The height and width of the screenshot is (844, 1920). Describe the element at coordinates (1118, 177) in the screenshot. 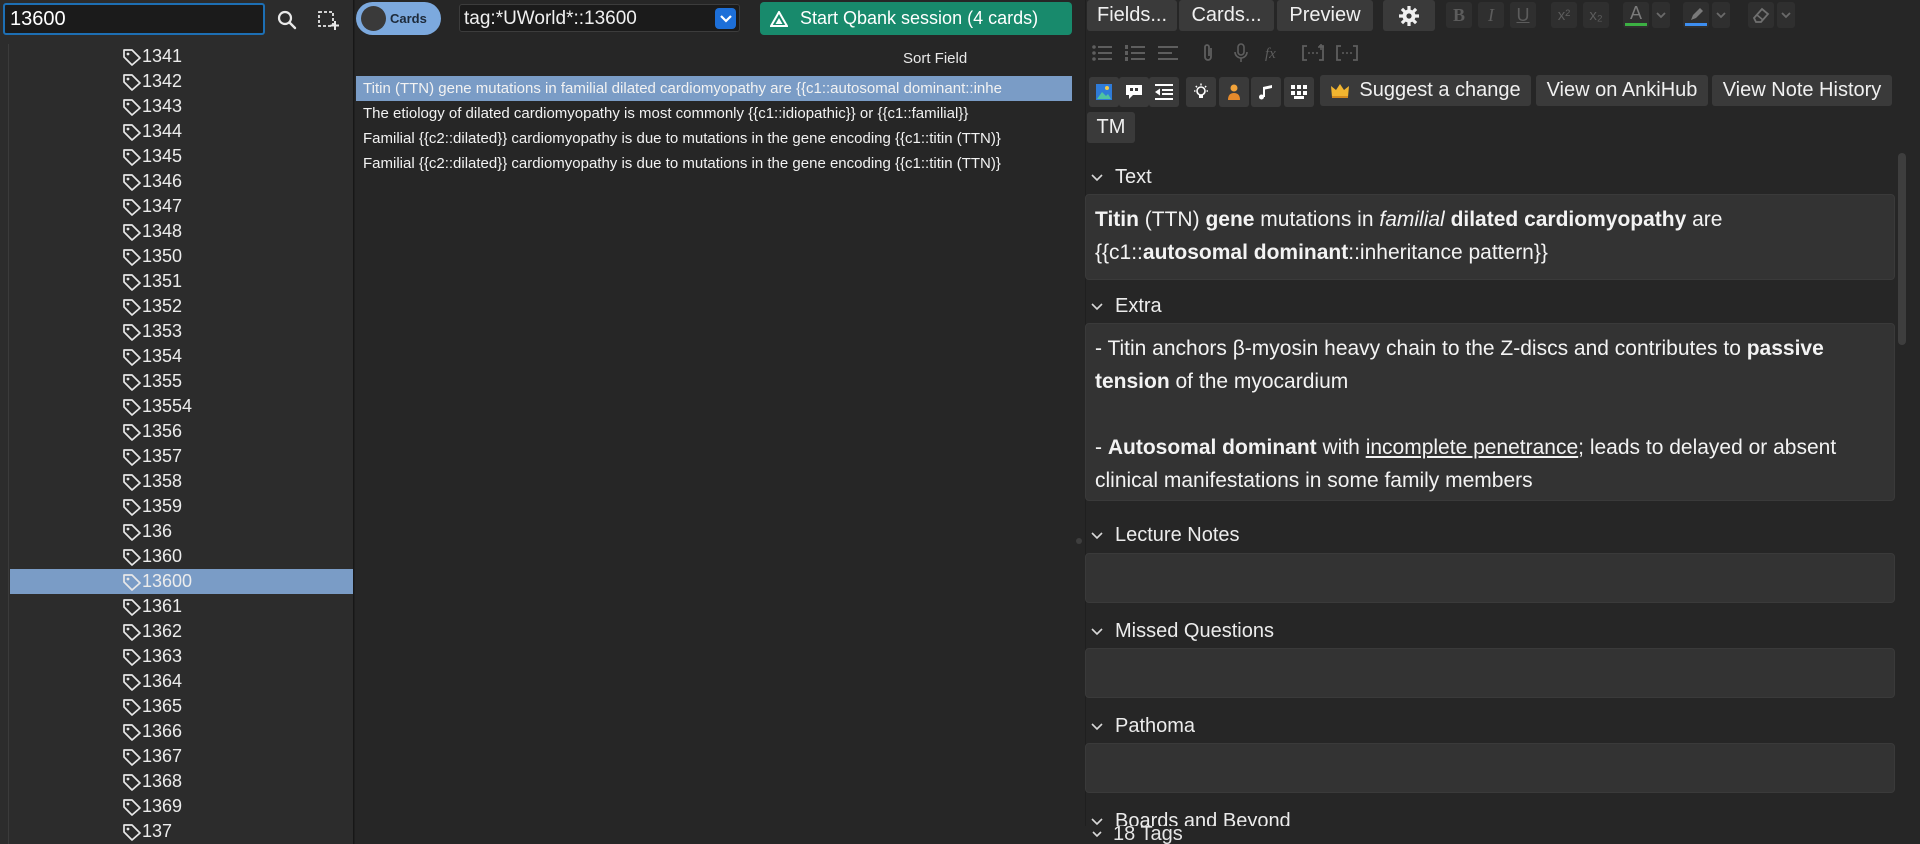

I see `field-label-text: Text` at that location.